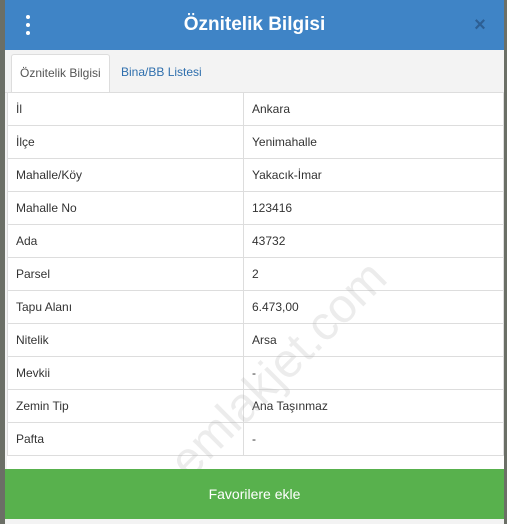 This screenshot has height=524, width=507. Describe the element at coordinates (125, 208) in the screenshot. I see `row-key: Mahalle No` at that location.